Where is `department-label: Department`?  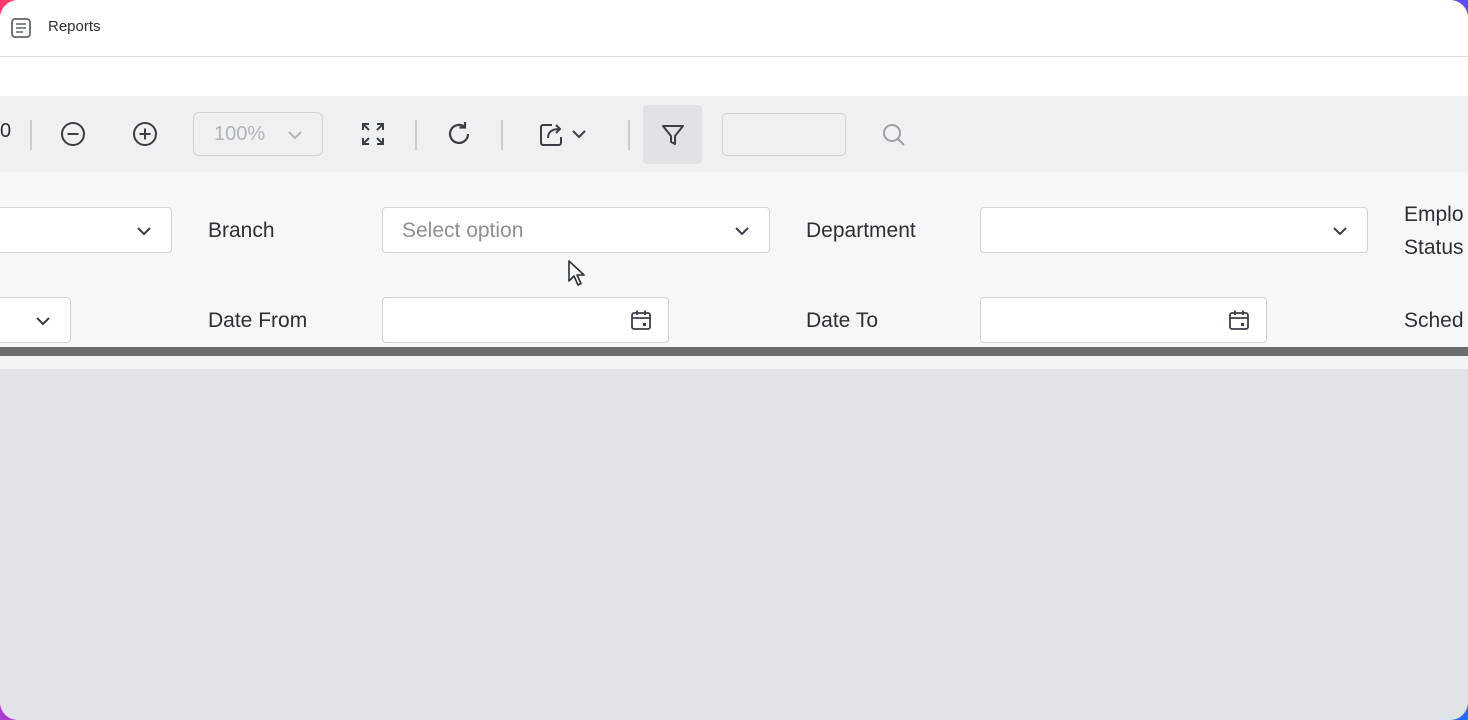
department-label: Department is located at coordinates (861, 230).